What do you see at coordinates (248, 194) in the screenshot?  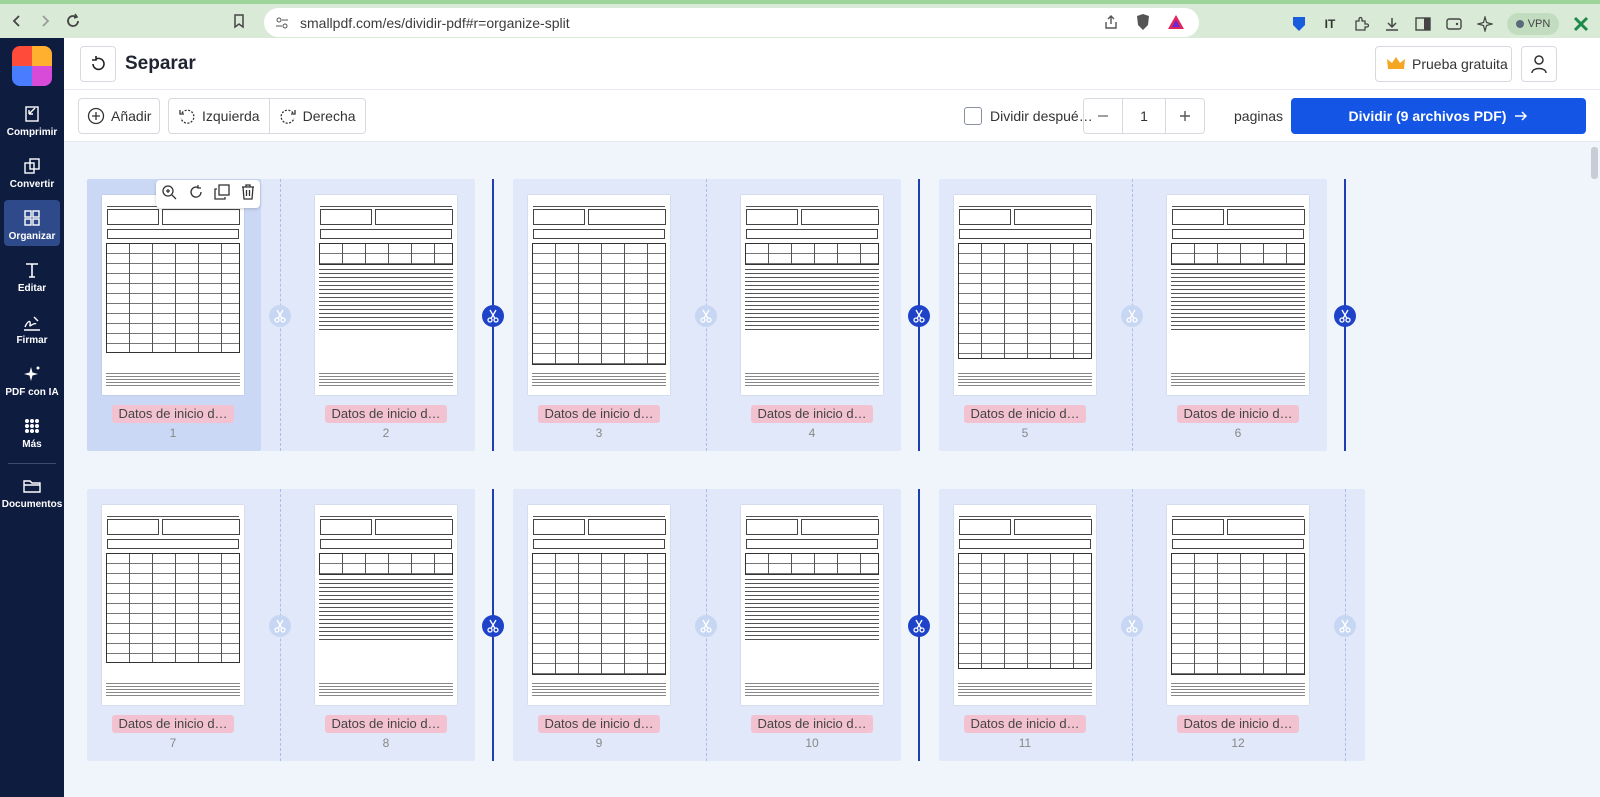 I see `delete-page-icon` at bounding box center [248, 194].